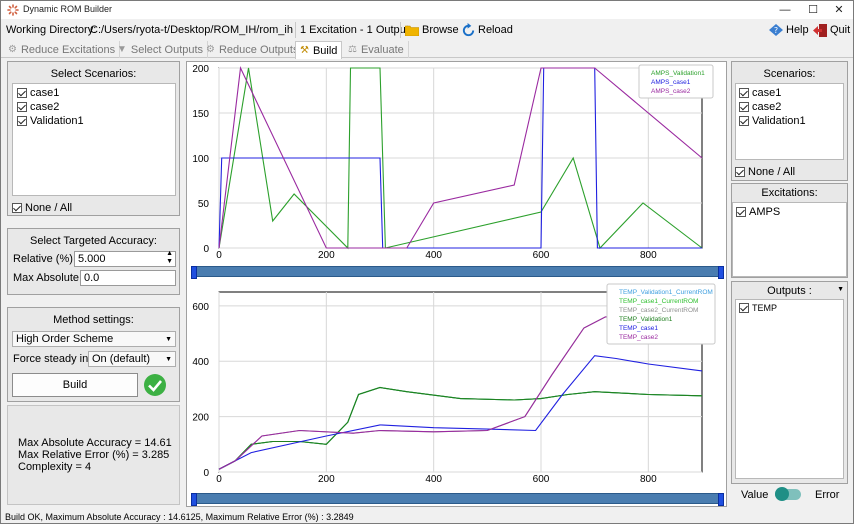  What do you see at coordinates (319, 50) in the screenshot?
I see `tab-build: ⚒ Build` at bounding box center [319, 50].